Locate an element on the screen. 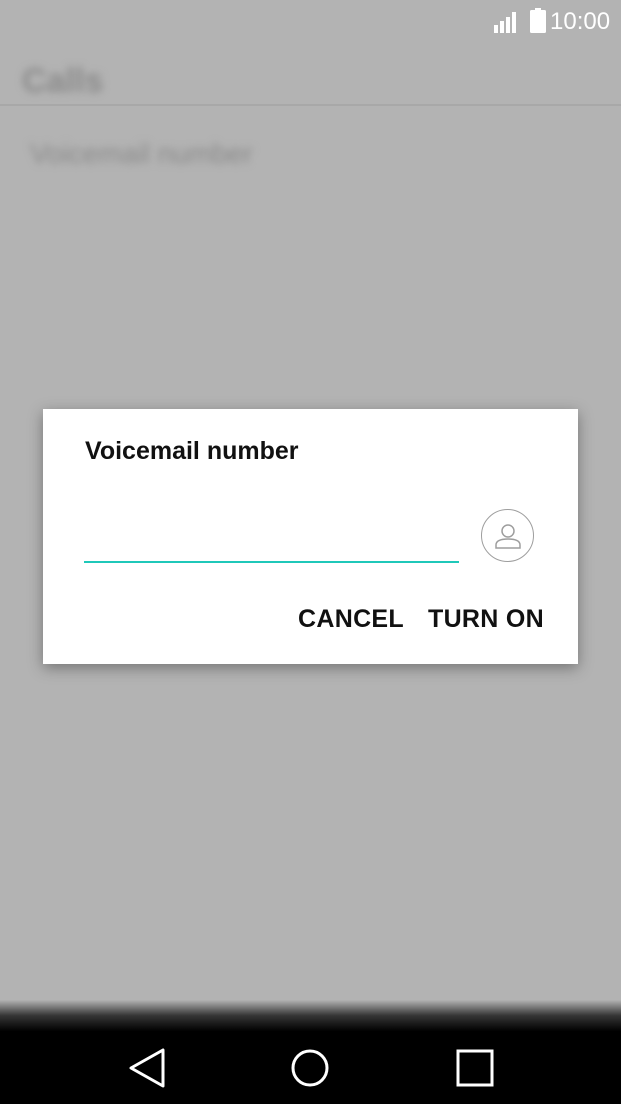  navigation-bar is located at coordinates (310, 1052).